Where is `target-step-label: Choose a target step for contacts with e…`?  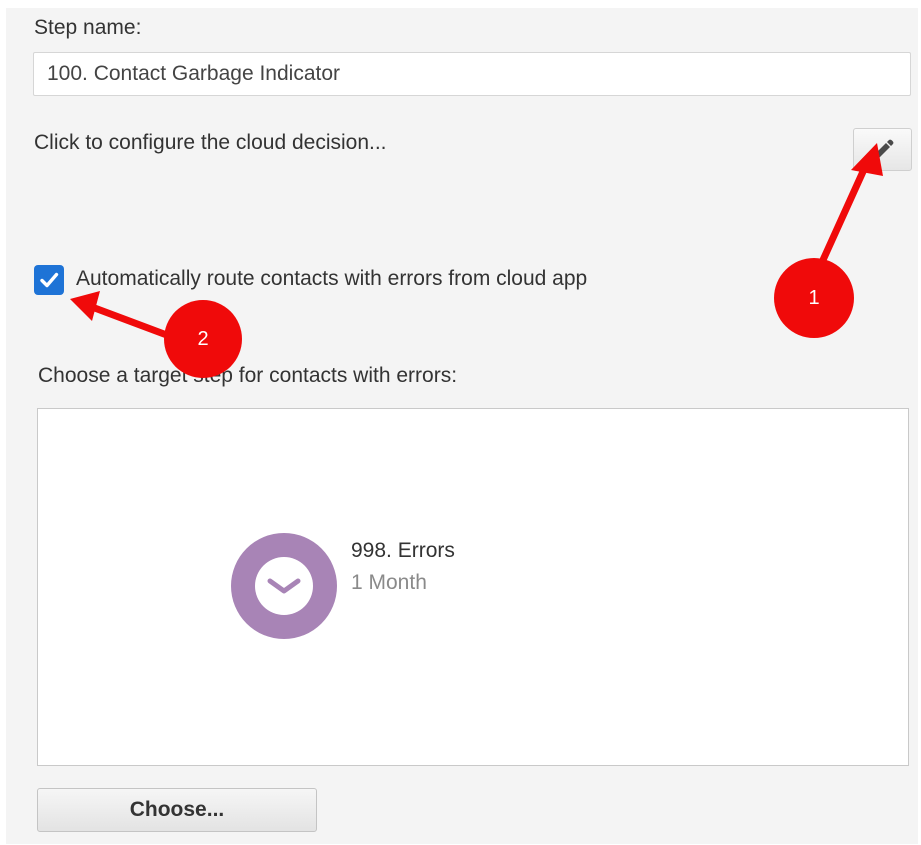
target-step-label: Choose a target step for contacts with e… is located at coordinates (248, 375).